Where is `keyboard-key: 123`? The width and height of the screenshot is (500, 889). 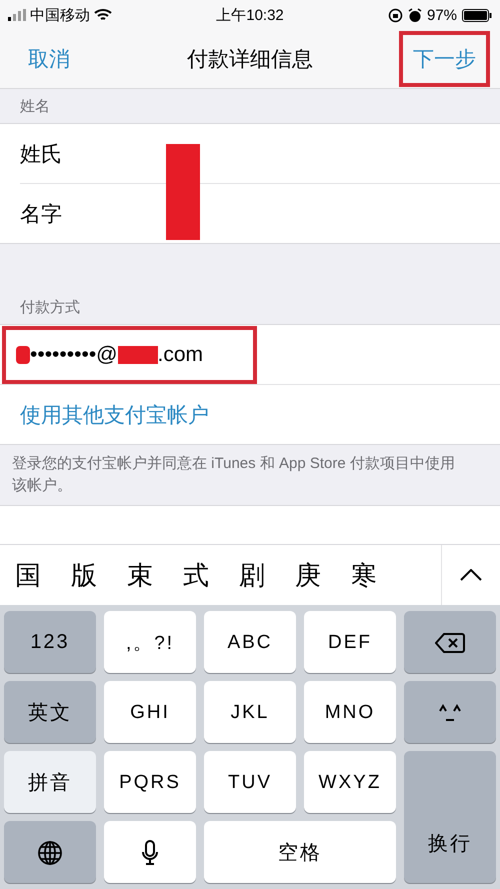 keyboard-key: 123 is located at coordinates (50, 642).